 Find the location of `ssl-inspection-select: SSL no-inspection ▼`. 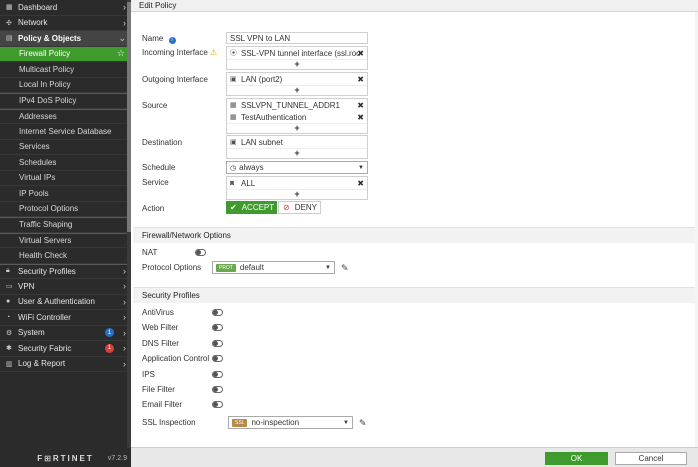

ssl-inspection-select: SSL no-inspection ▼ is located at coordinates (290, 422).